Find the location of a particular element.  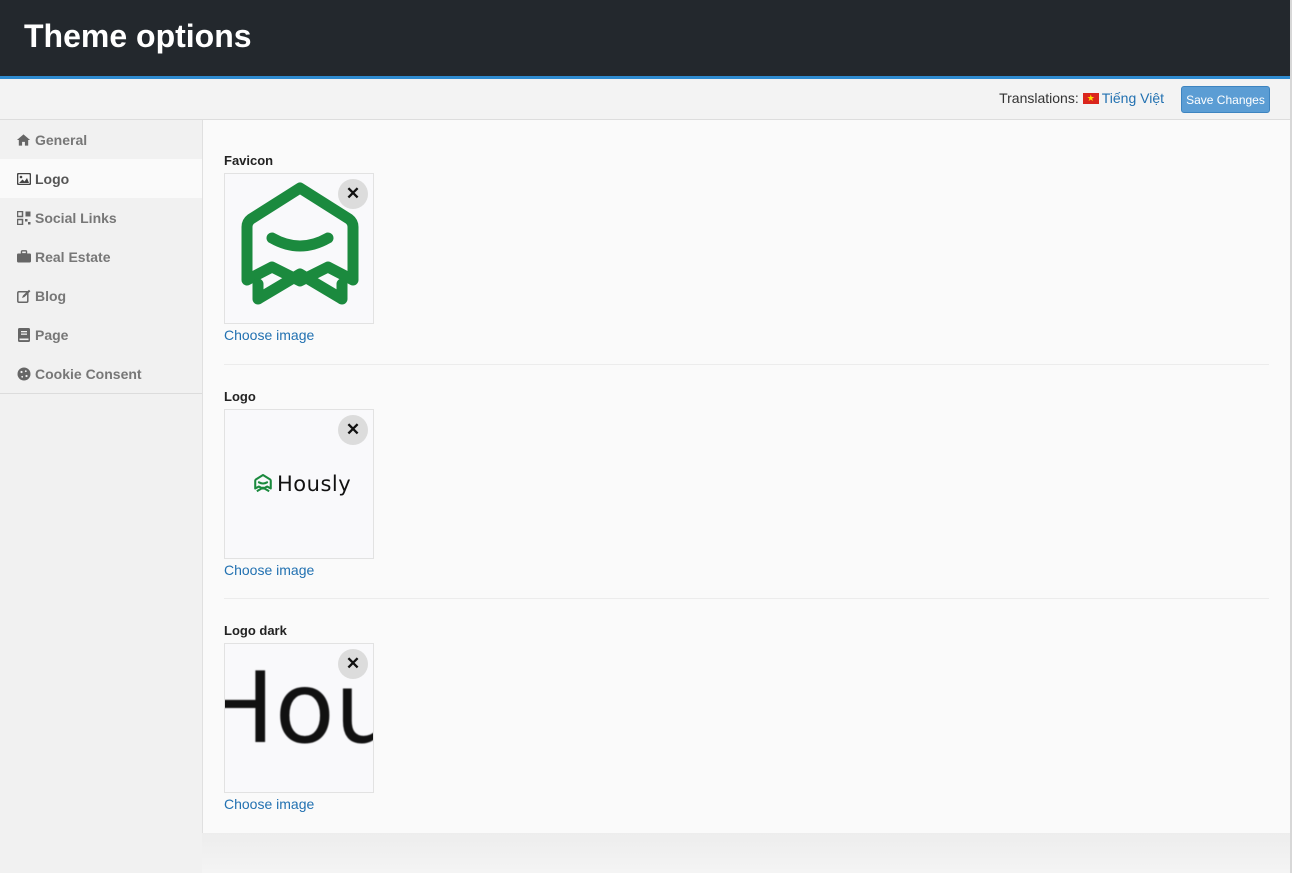

sidebar-item-label: Blog is located at coordinates (51, 295).